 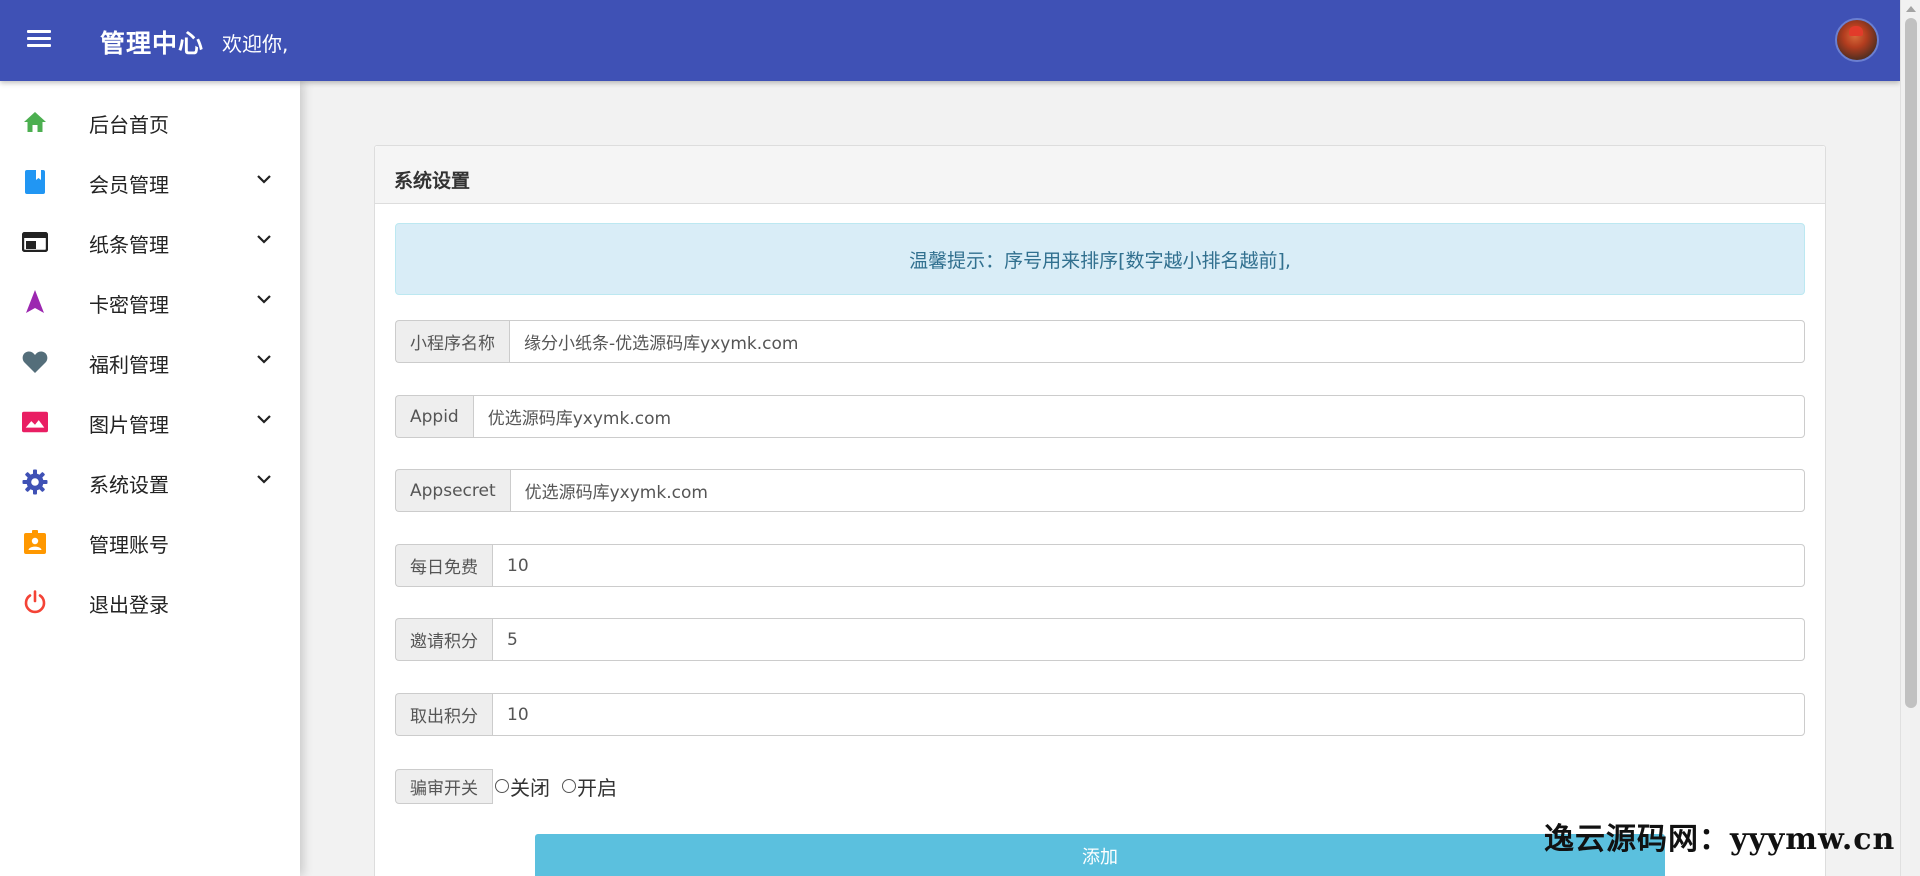 What do you see at coordinates (129, 605) in the screenshot?
I see `sidebar-item-label: 退出登录` at bounding box center [129, 605].